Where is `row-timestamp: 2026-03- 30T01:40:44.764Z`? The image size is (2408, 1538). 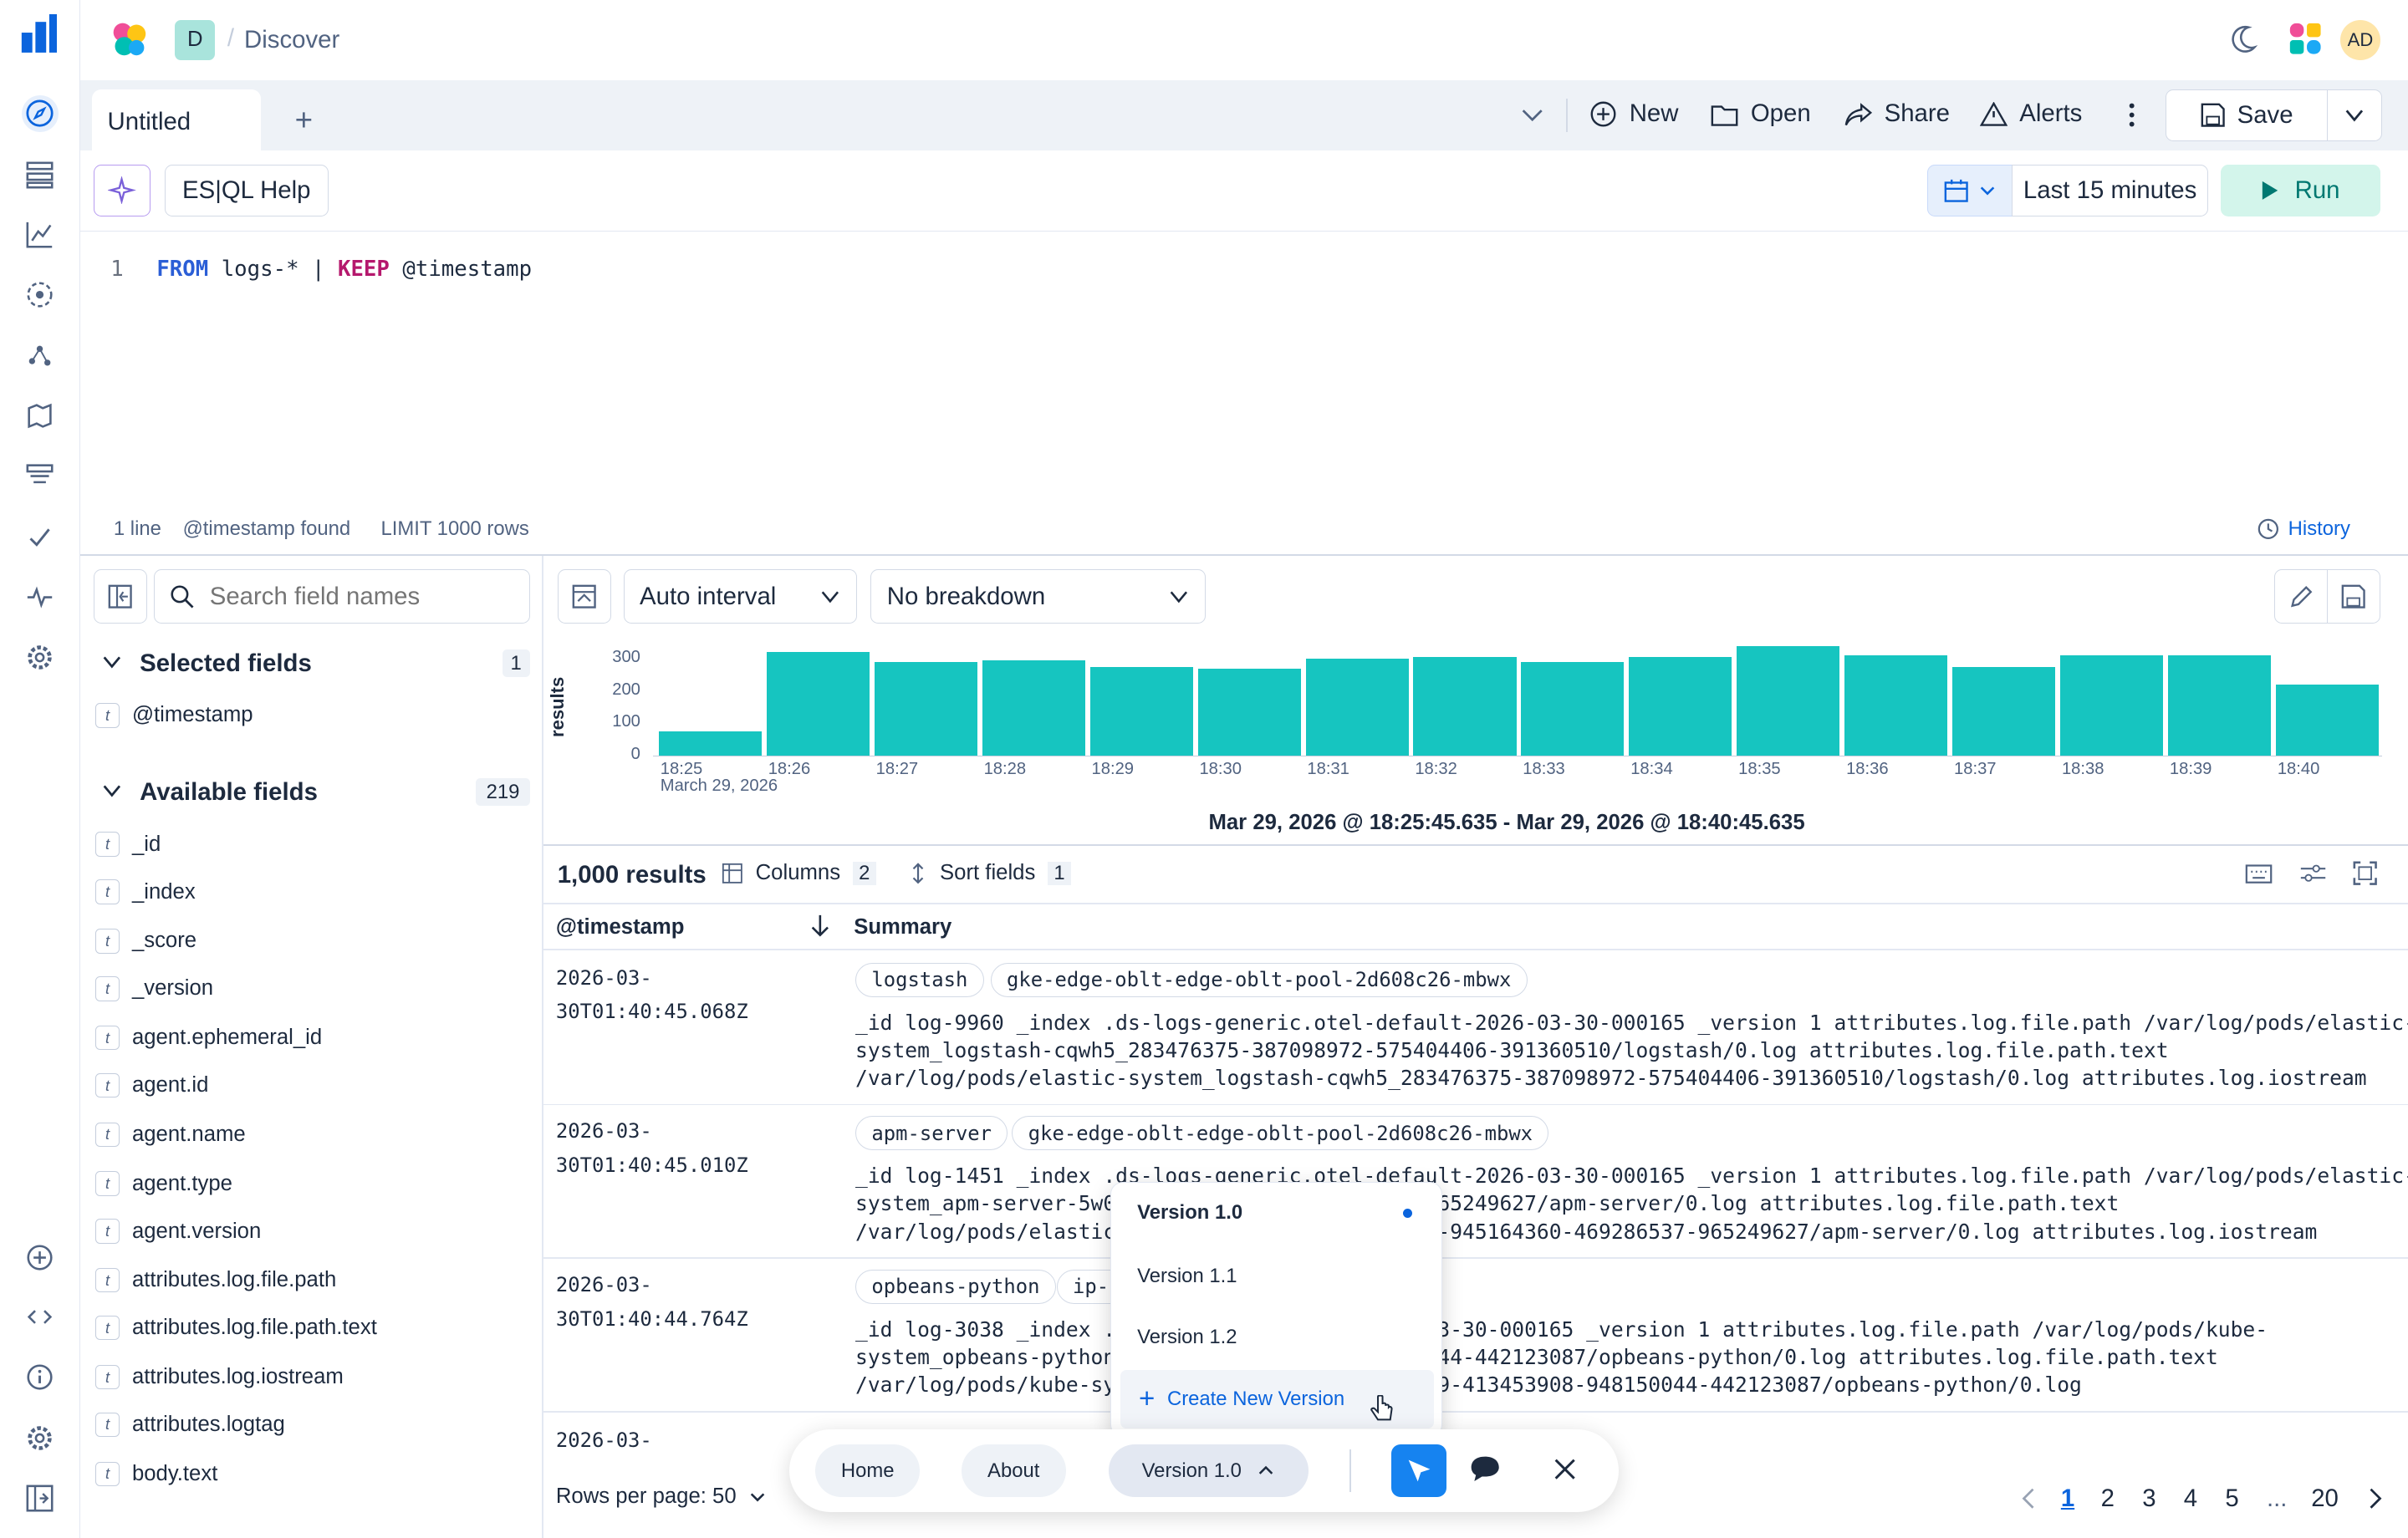 row-timestamp: 2026-03- 30T01:40:44.764Z is located at coordinates (652, 1302).